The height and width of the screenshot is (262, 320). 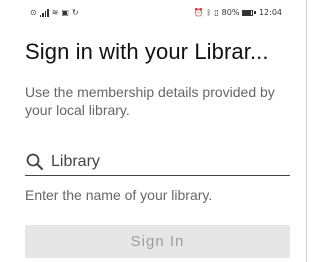 What do you see at coordinates (44, 12) in the screenshot?
I see `signal-icon` at bounding box center [44, 12].